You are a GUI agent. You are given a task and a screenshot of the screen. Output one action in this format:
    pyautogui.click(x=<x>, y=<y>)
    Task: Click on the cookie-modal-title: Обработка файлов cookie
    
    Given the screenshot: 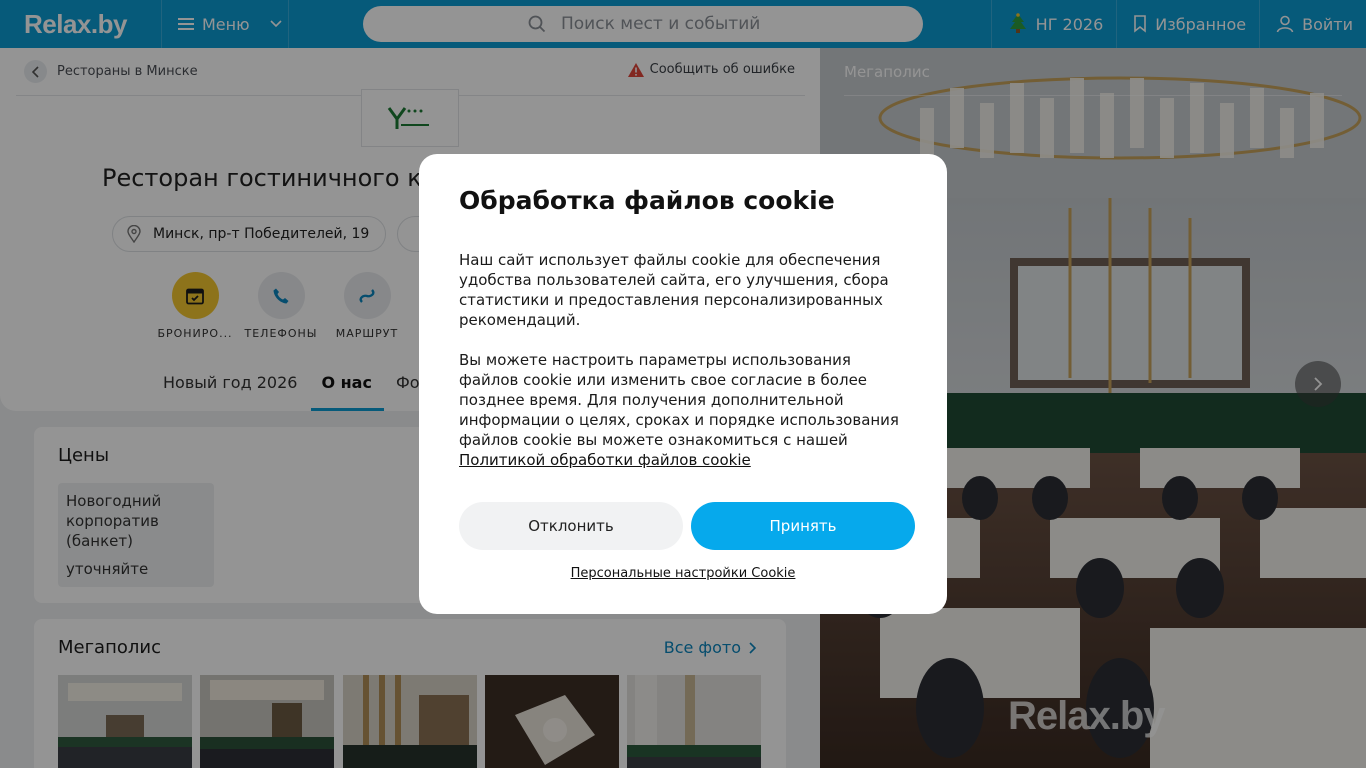 What is the action you would take?
    pyautogui.click(x=647, y=200)
    